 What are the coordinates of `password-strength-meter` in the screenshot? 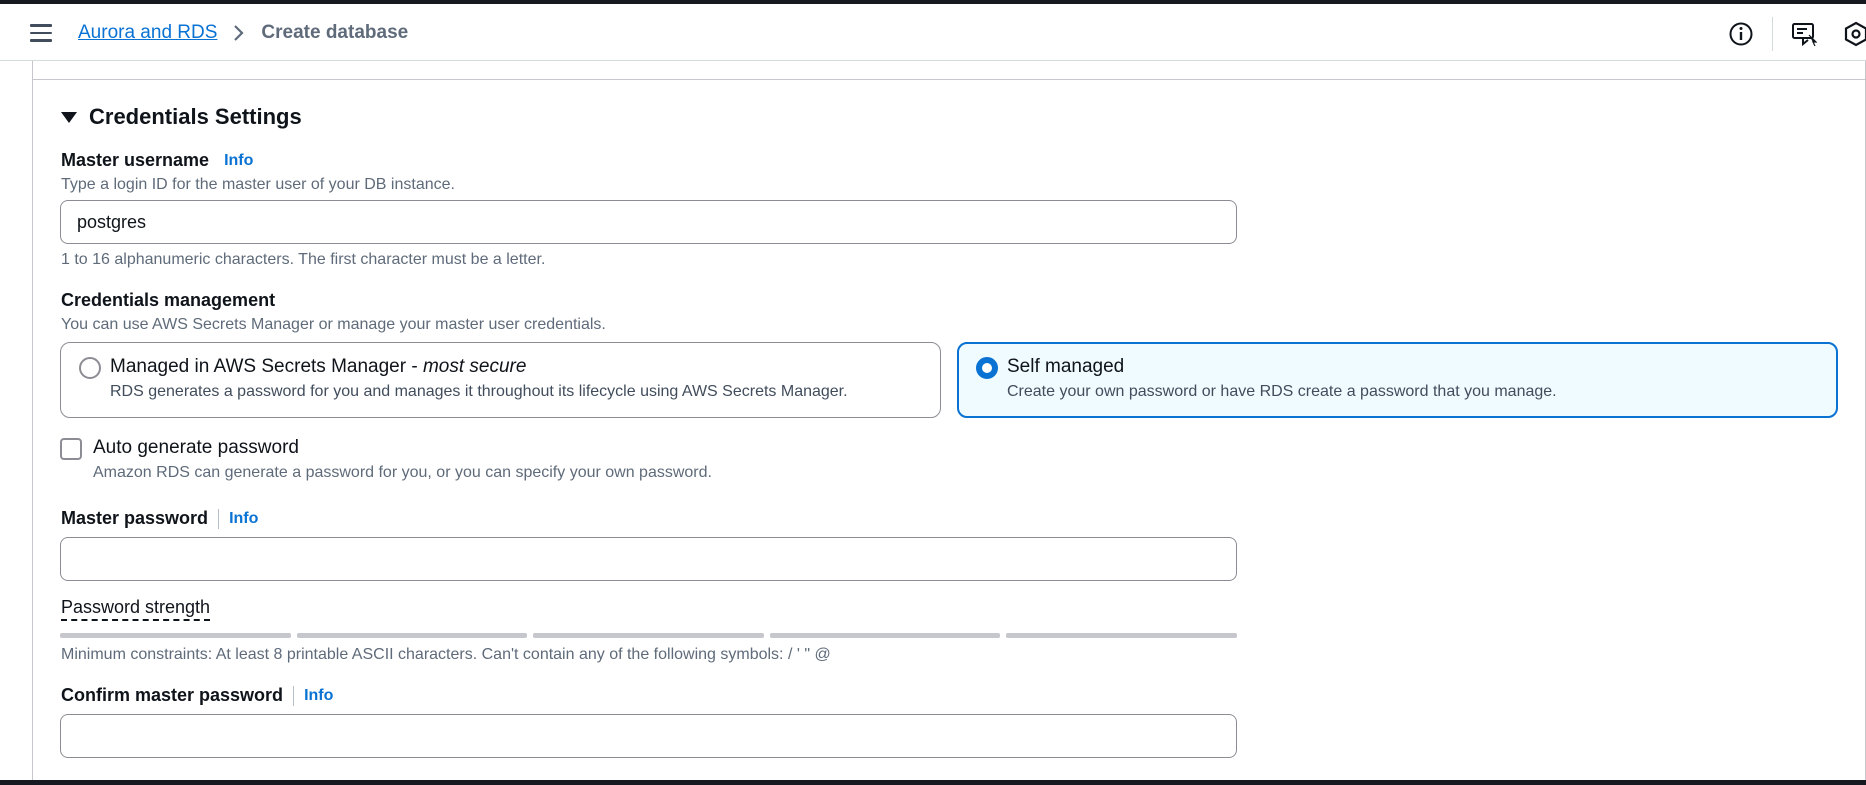 It's located at (648, 635).